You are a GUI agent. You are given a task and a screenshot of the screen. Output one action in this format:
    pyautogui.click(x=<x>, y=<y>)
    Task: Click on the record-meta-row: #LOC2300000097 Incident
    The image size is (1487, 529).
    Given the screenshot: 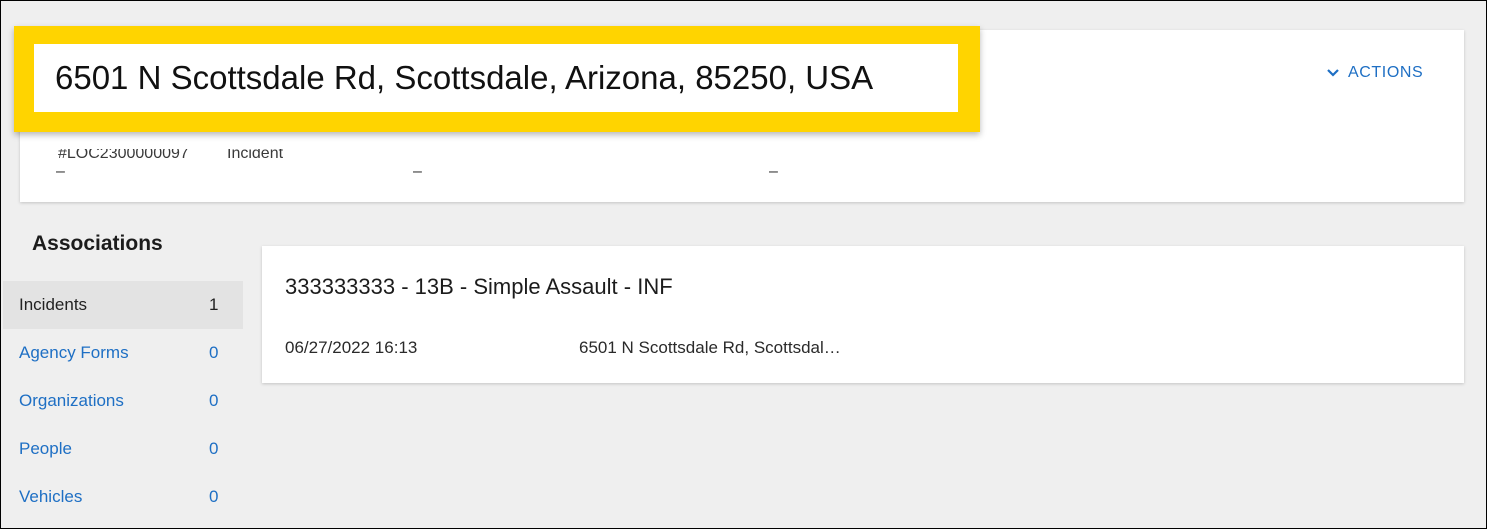 What is the action you would take?
    pyautogui.click(x=742, y=156)
    